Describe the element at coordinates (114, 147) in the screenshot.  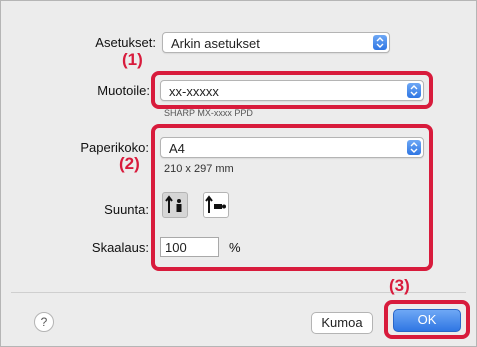
I see `paper-size-label: Paperikoko:` at that location.